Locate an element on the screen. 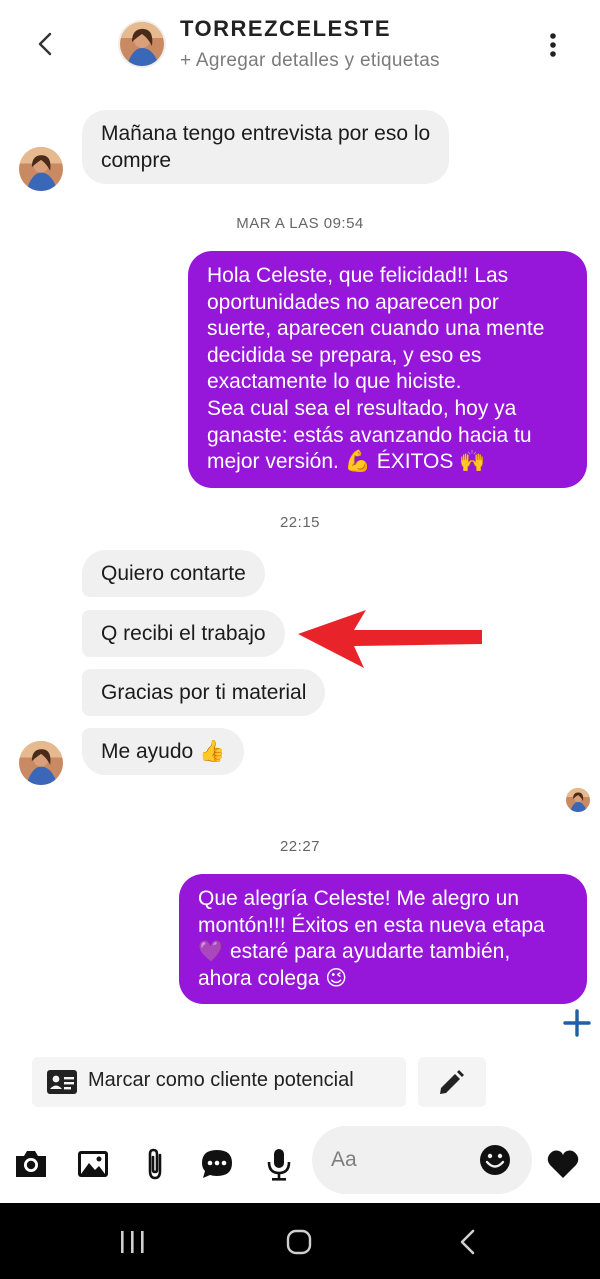 Image resolution: width=600 pixels, height=1279 pixels. system-navigation-bar is located at coordinates (300, 1241).